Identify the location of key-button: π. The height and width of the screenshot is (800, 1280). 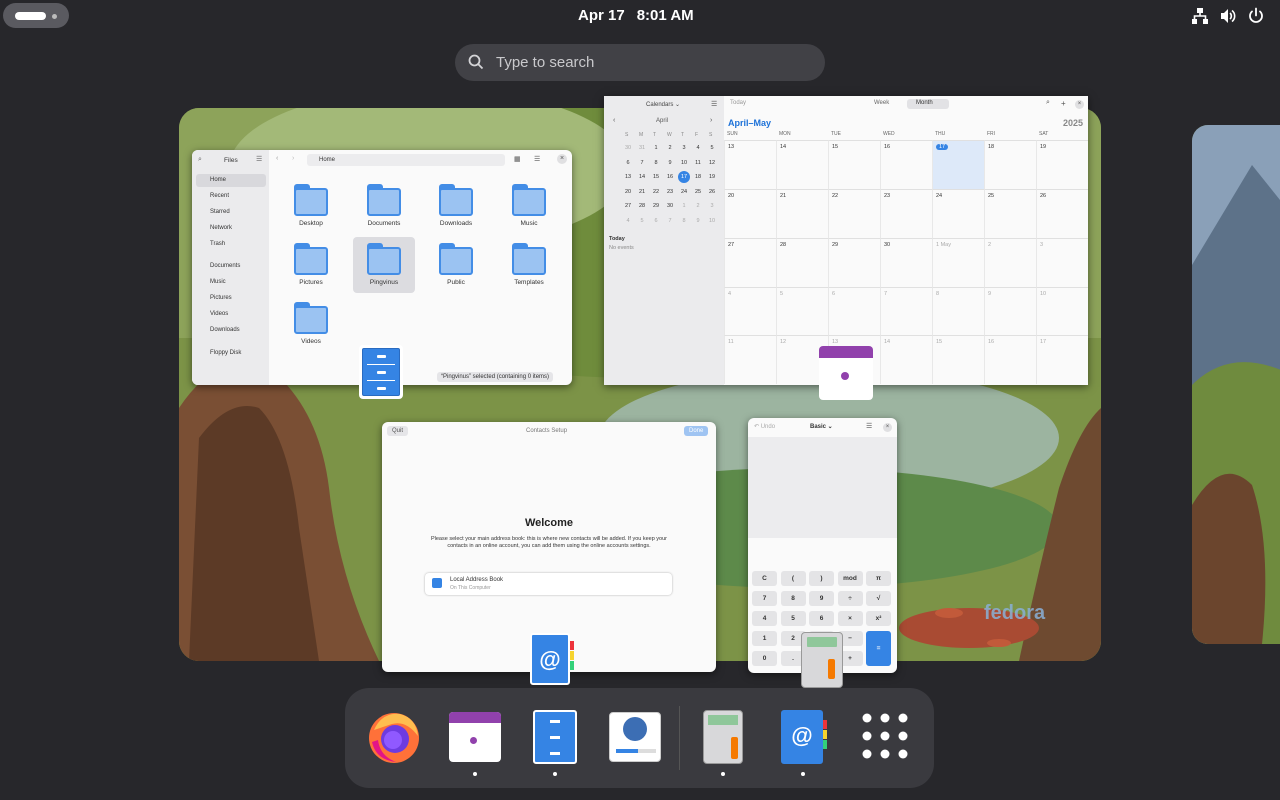
(878, 578).